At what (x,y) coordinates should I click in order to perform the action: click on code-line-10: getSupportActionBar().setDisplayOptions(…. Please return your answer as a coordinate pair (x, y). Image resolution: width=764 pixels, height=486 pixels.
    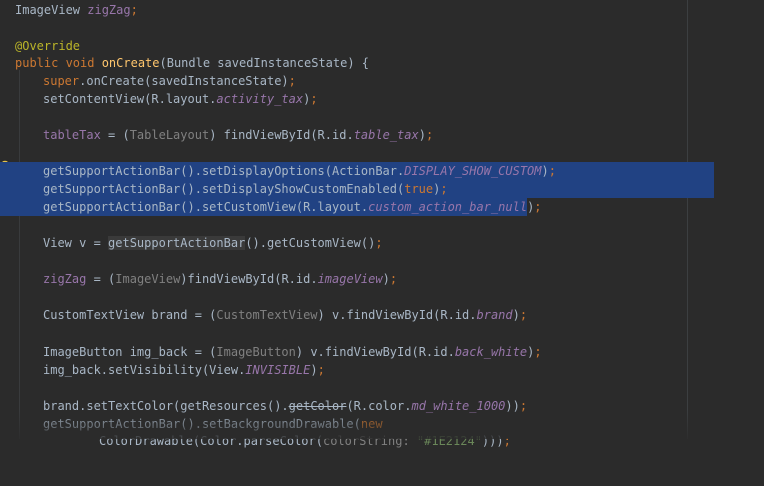
    Looking at the image, I should click on (357, 171).